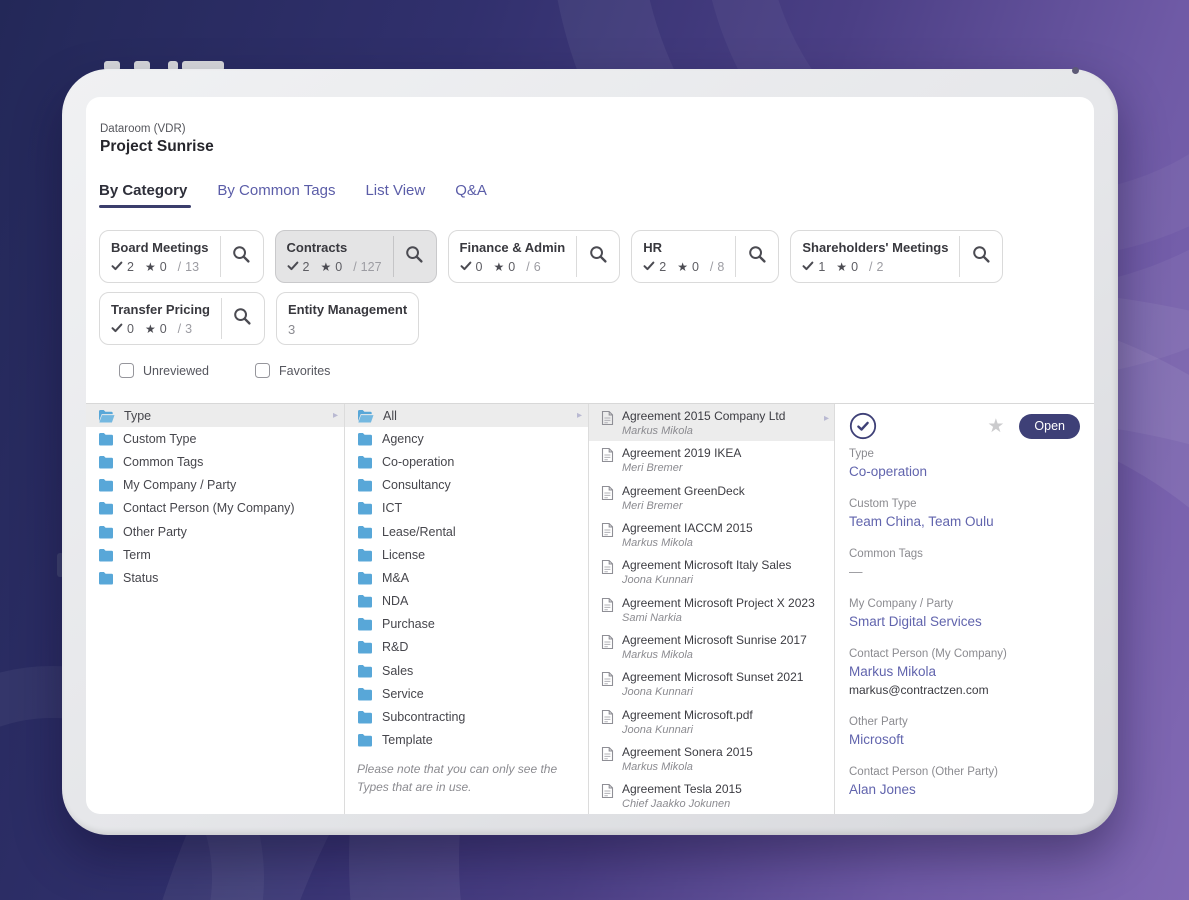 Image resolution: width=1189 pixels, height=900 pixels. What do you see at coordinates (466, 624) in the screenshot?
I see `type-purchase: Purchase` at bounding box center [466, 624].